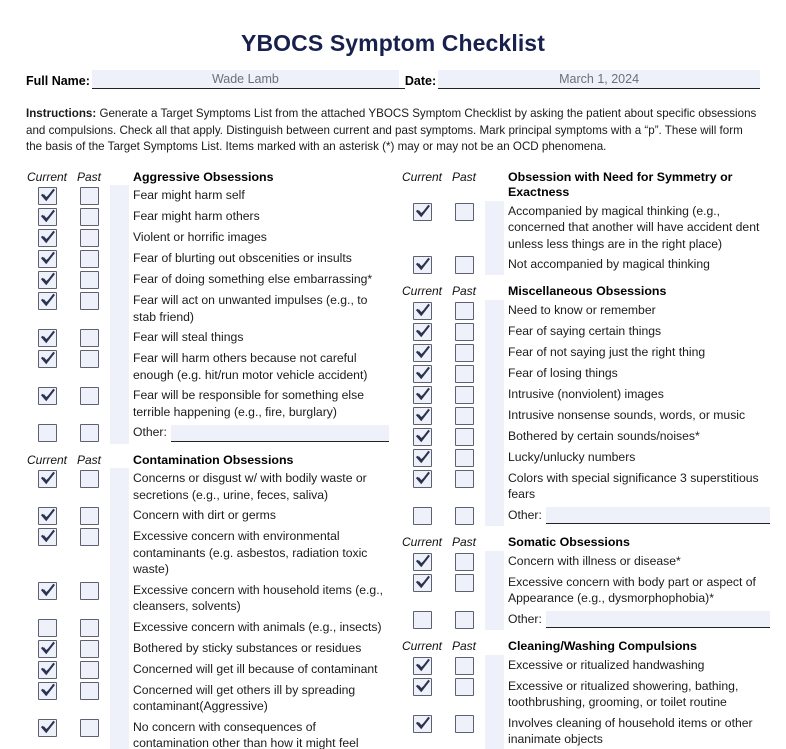  What do you see at coordinates (213, 459) in the screenshot?
I see `section-title: Contamination Obsessions` at bounding box center [213, 459].